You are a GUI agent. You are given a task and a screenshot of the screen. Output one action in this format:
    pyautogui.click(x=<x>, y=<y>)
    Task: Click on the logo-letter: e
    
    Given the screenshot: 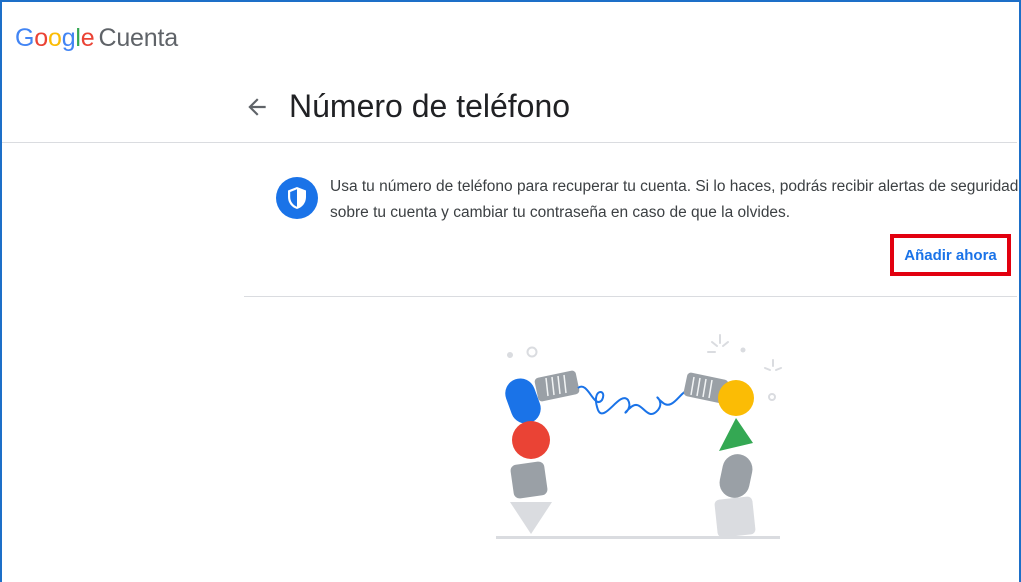 What is the action you would take?
    pyautogui.click(x=87, y=38)
    